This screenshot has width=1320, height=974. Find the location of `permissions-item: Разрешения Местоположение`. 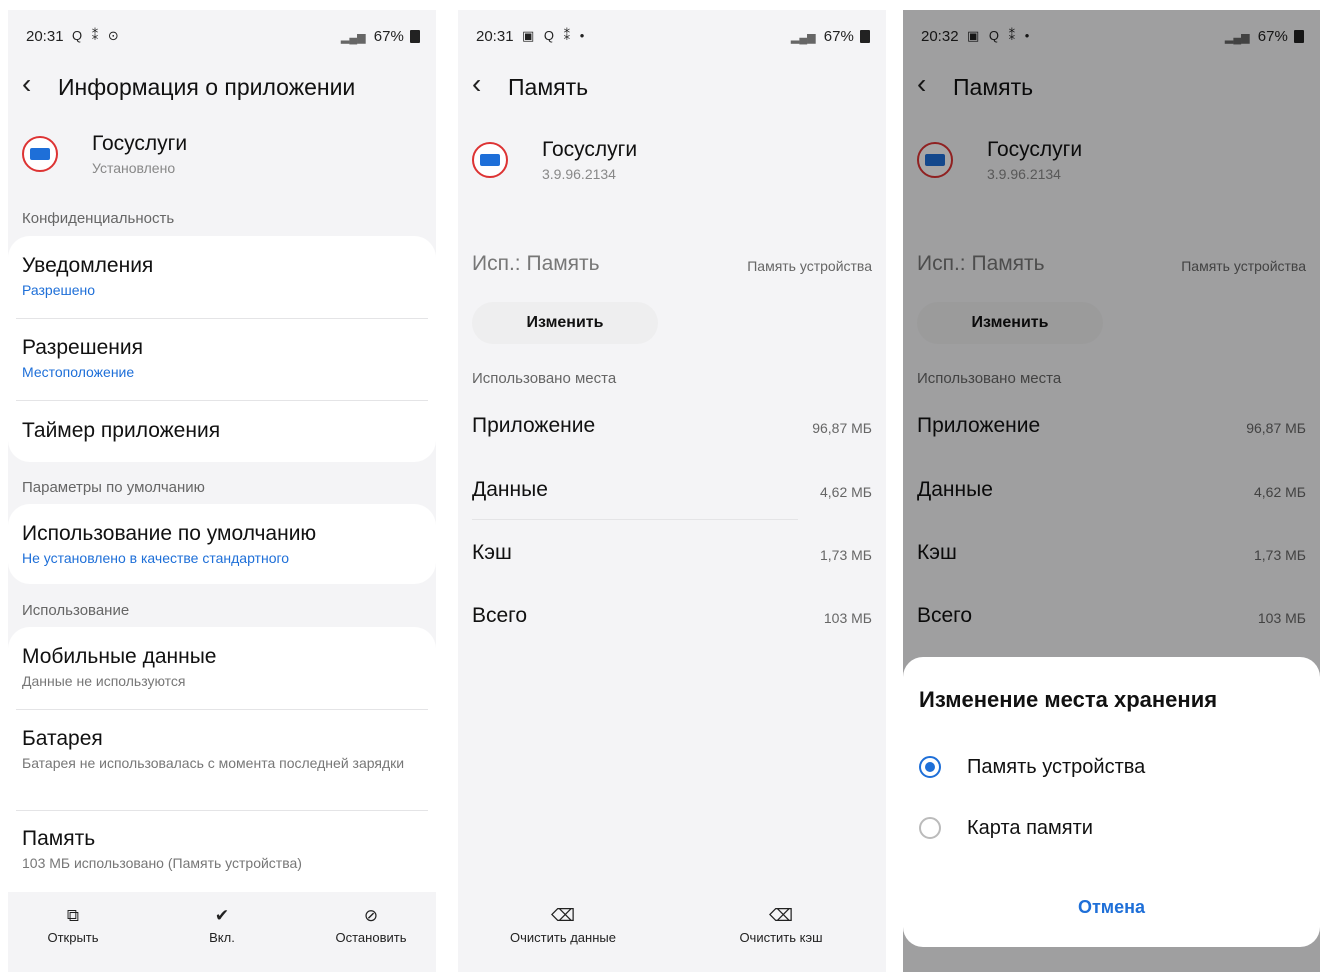

permissions-item: Разрешения Местоположение is located at coordinates (222, 358).